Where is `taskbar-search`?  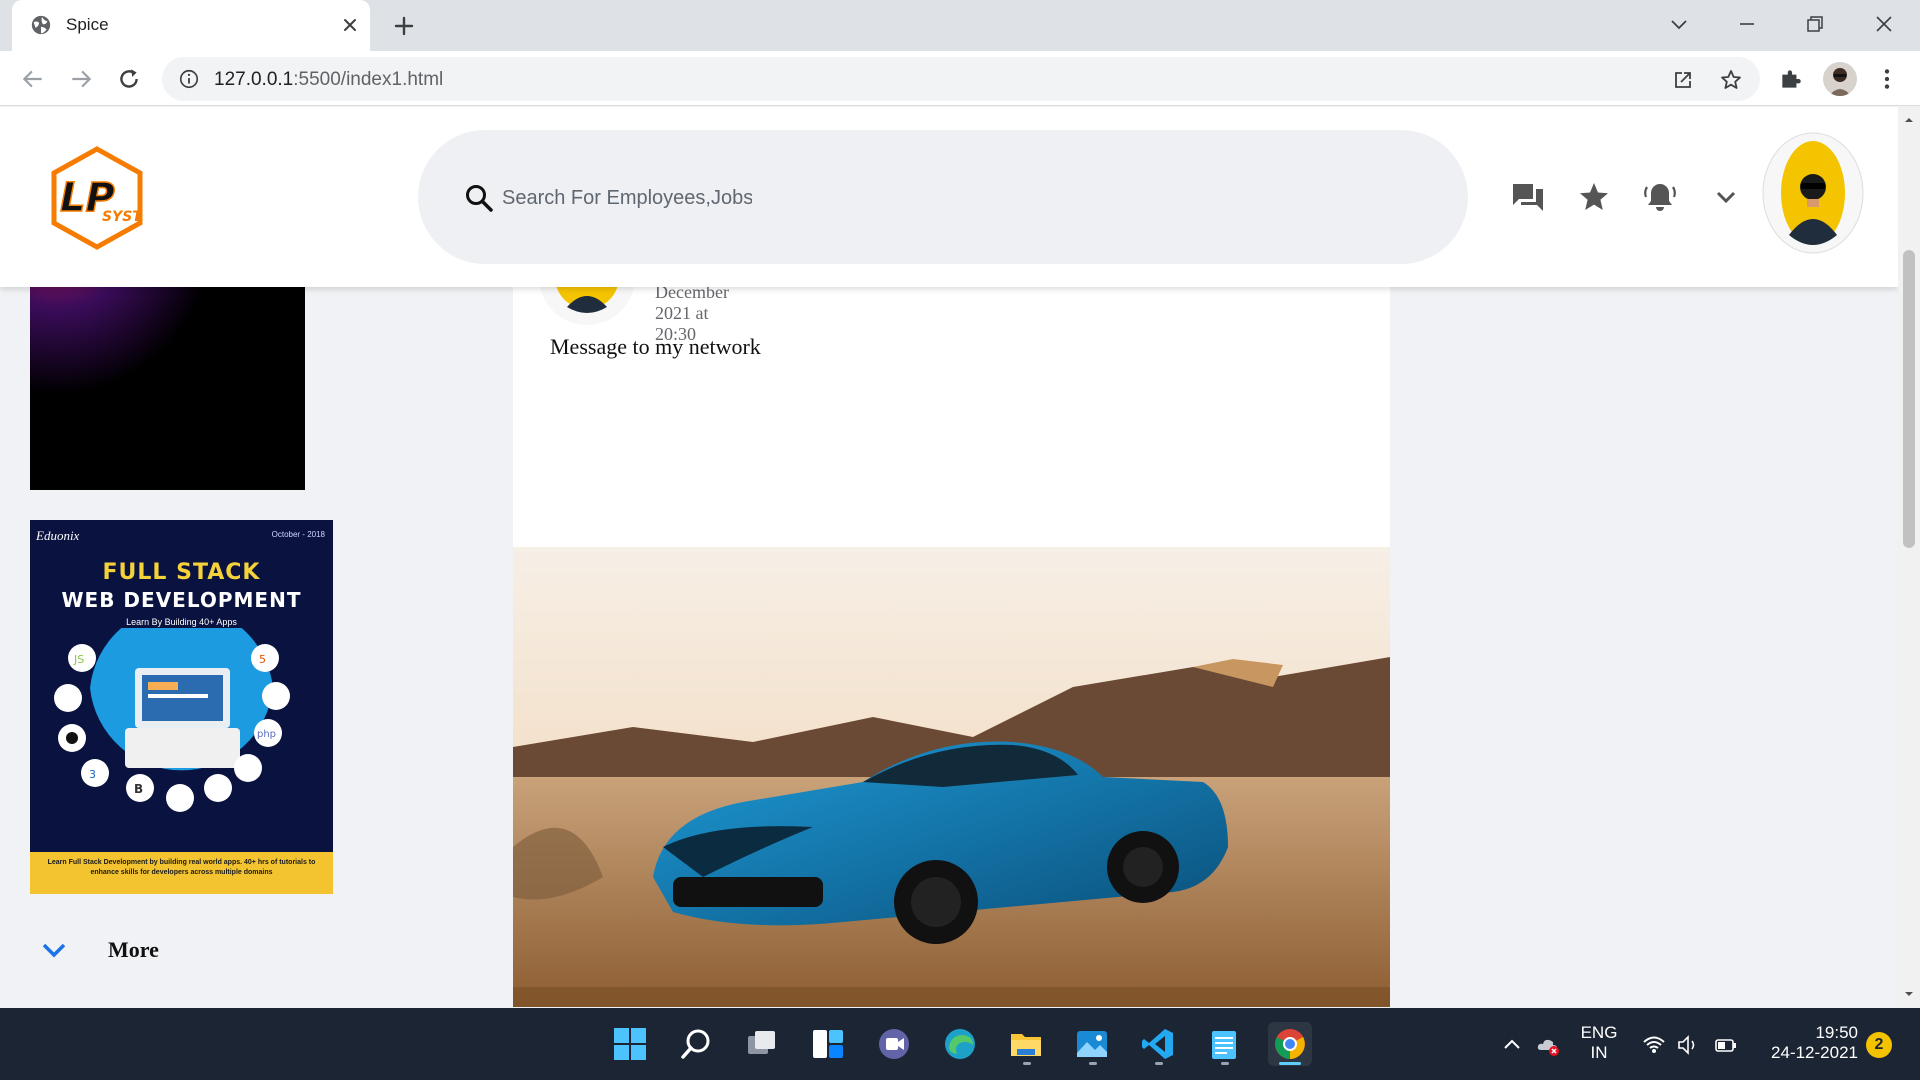 taskbar-search is located at coordinates (696, 1044).